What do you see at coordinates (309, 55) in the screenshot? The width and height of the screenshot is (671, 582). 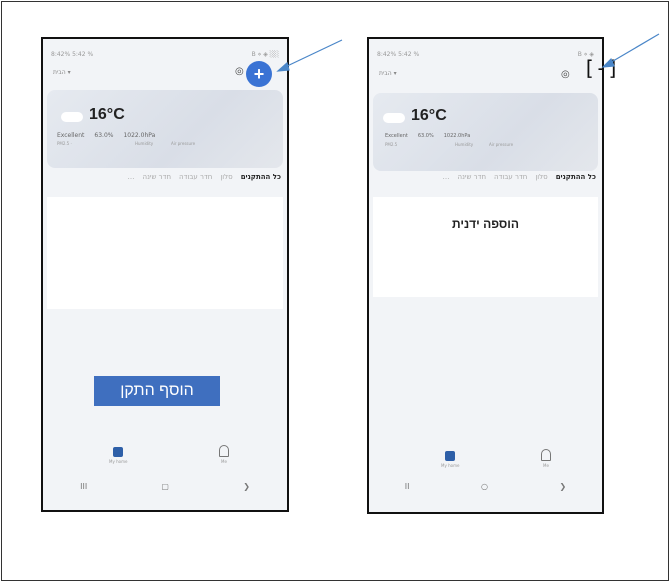 I see `arrow-left-pointer` at bounding box center [309, 55].